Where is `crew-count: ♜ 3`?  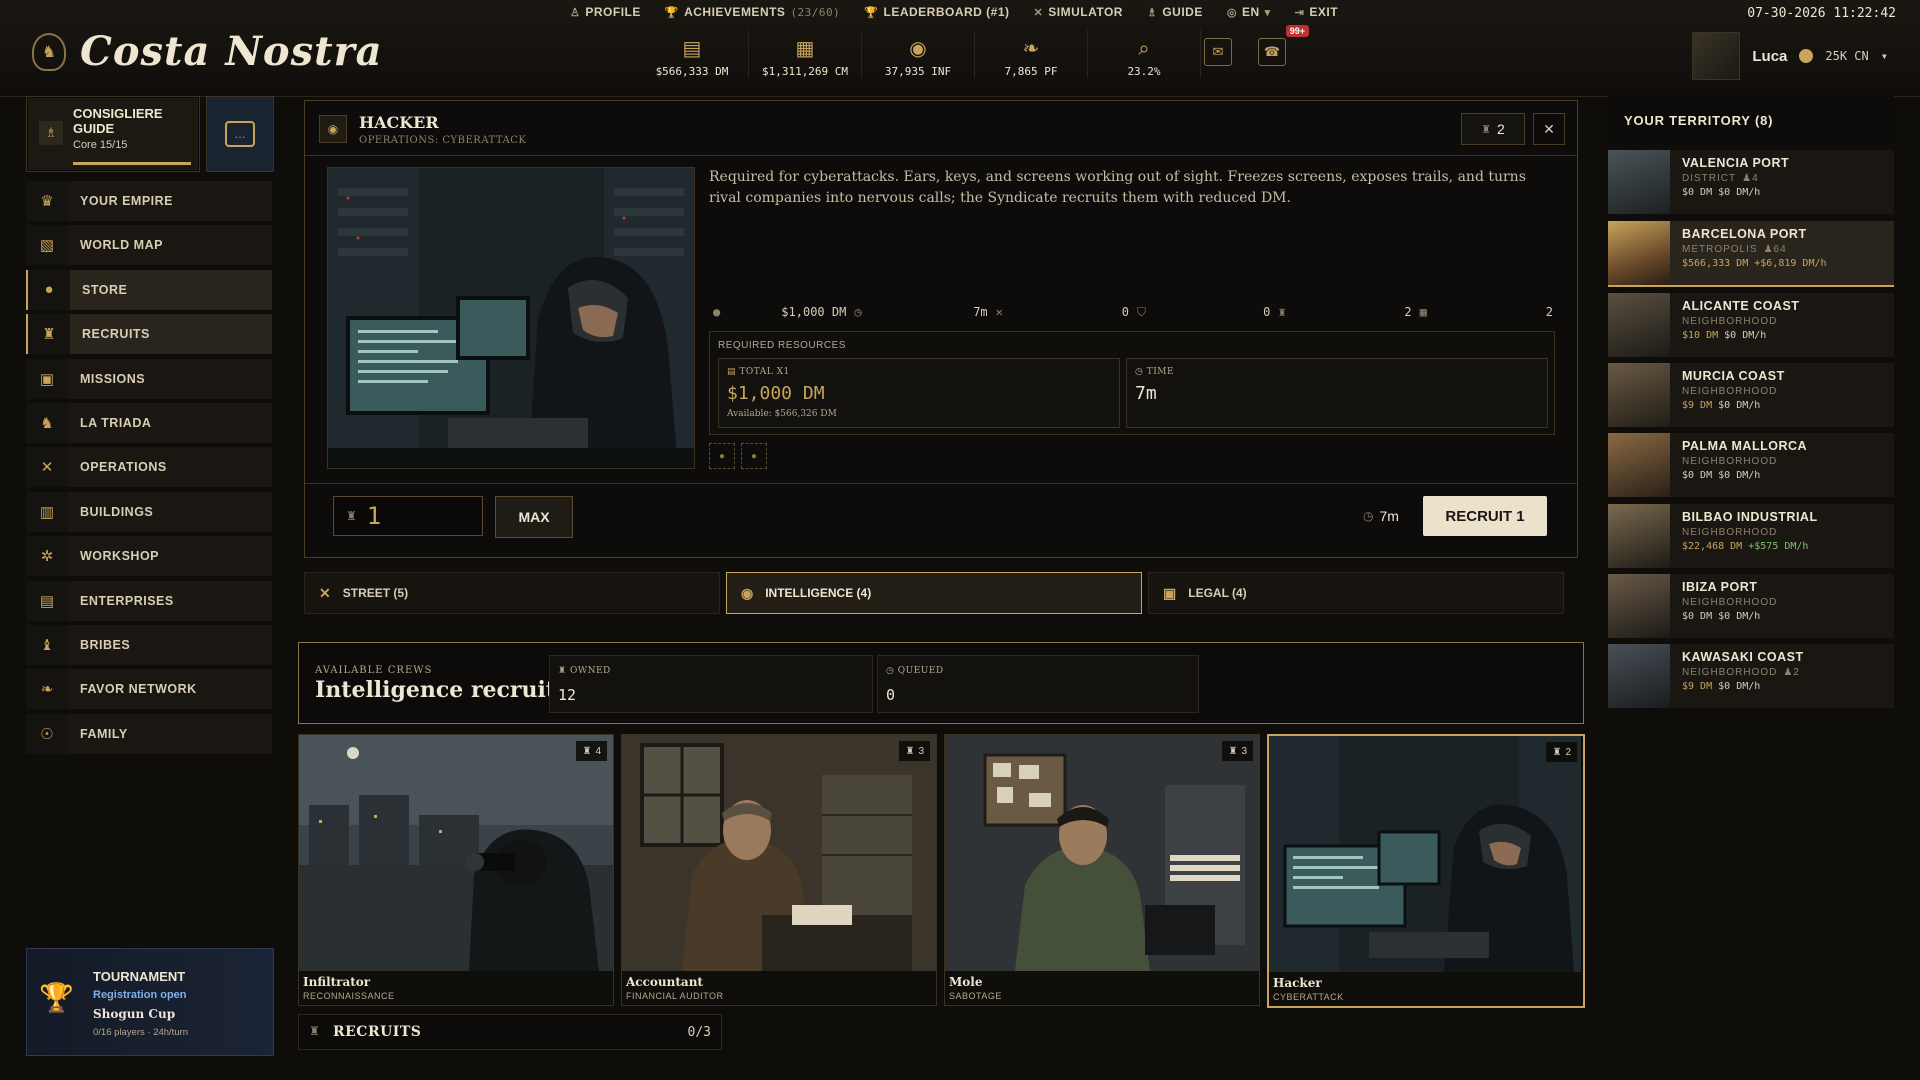 crew-count: ♜ 3 is located at coordinates (914, 751).